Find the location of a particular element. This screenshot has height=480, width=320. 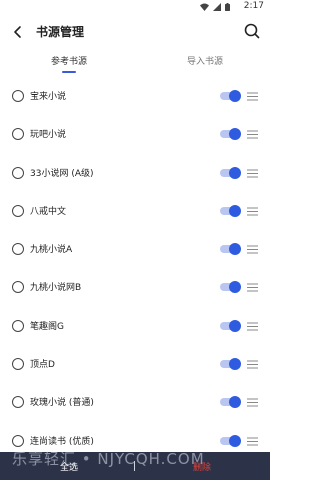

tab-bar: 参考书源 导入书源 is located at coordinates (135, 62).